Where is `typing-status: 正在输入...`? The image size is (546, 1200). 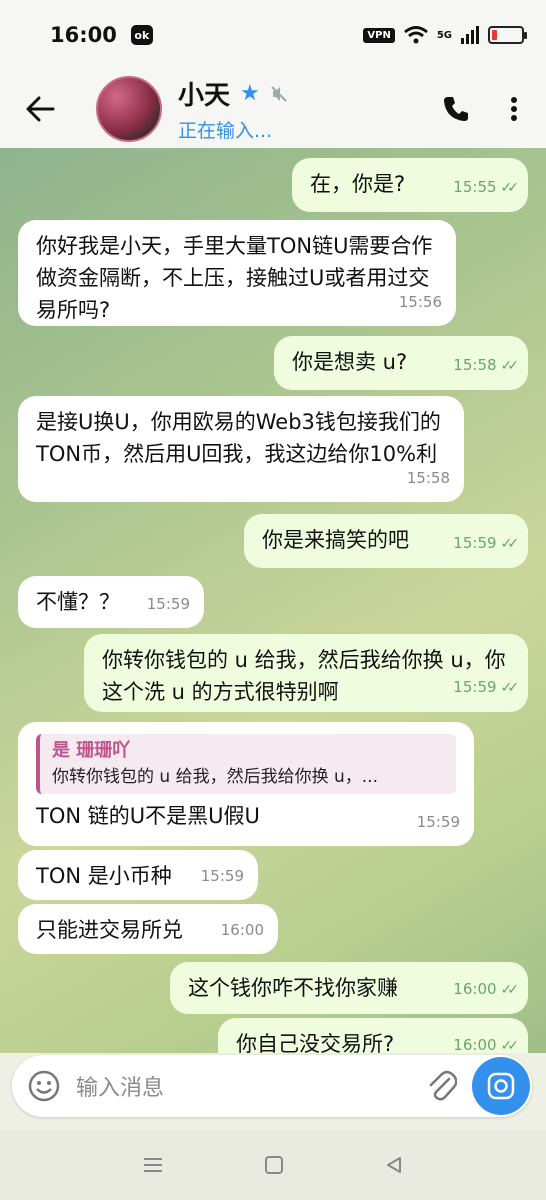
typing-status: 正在输入... is located at coordinates (225, 131).